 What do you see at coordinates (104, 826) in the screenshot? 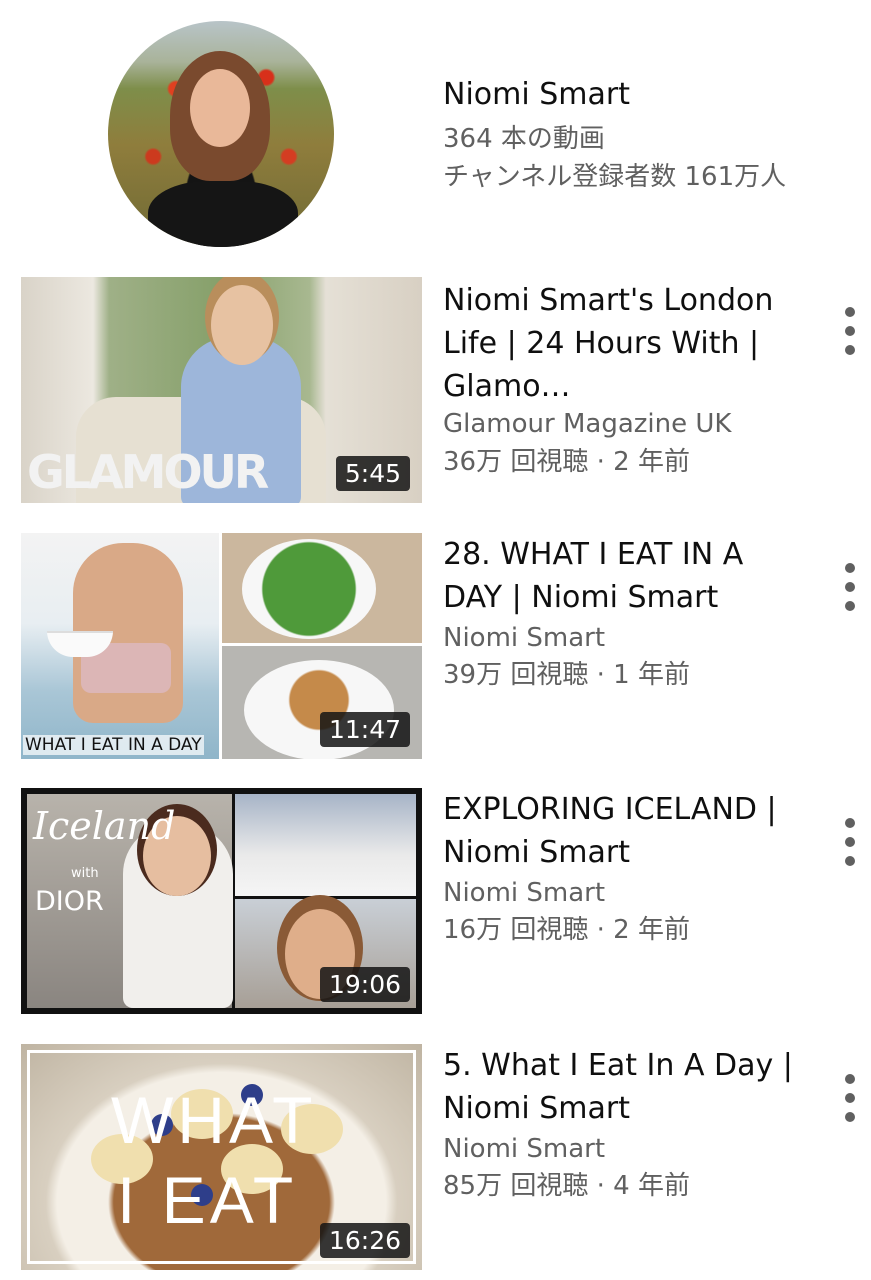
I see `iceland-text: Iceland` at bounding box center [104, 826].